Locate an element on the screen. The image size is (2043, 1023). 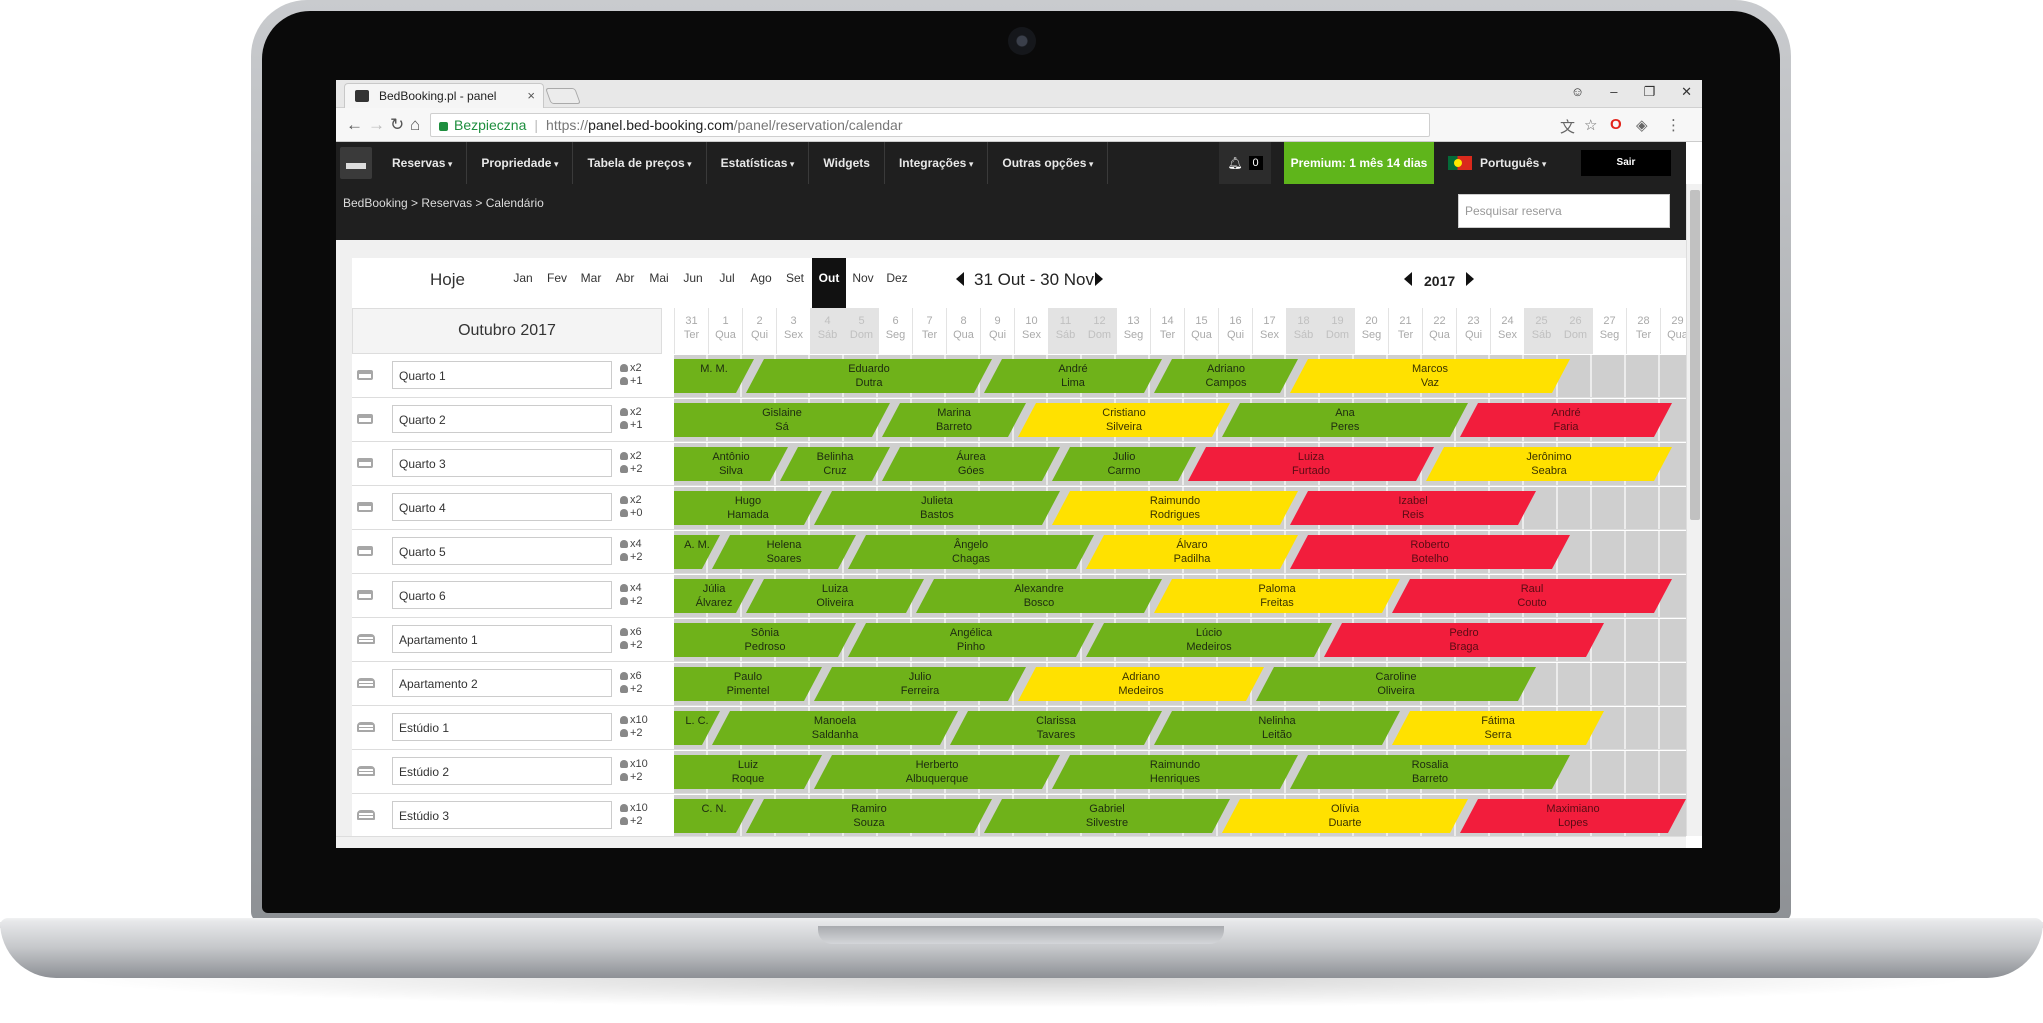
new-tab-button is located at coordinates (563, 96).